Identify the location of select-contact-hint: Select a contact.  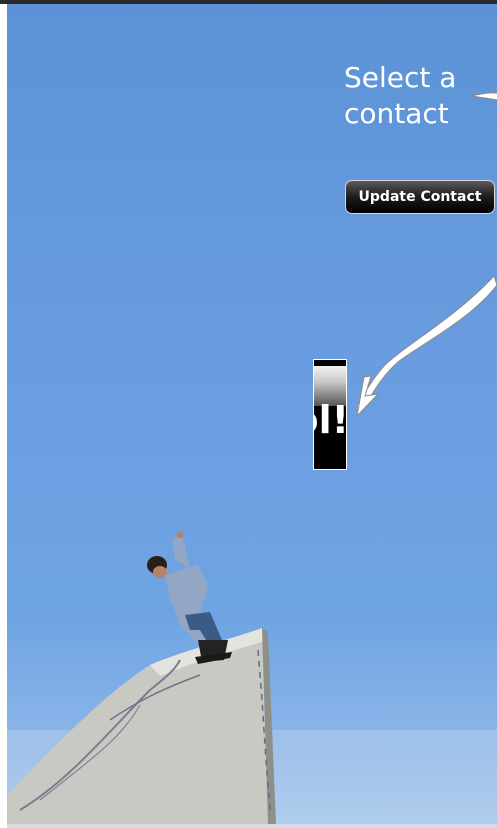
(400, 95).